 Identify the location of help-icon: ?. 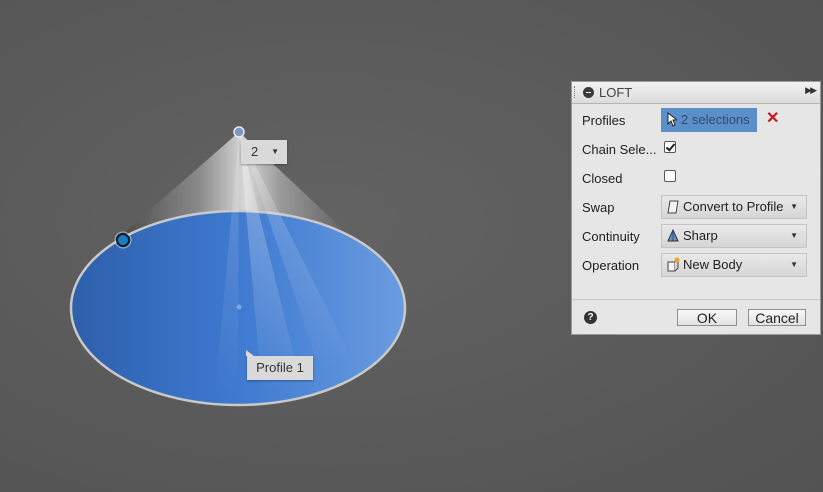
(590, 317).